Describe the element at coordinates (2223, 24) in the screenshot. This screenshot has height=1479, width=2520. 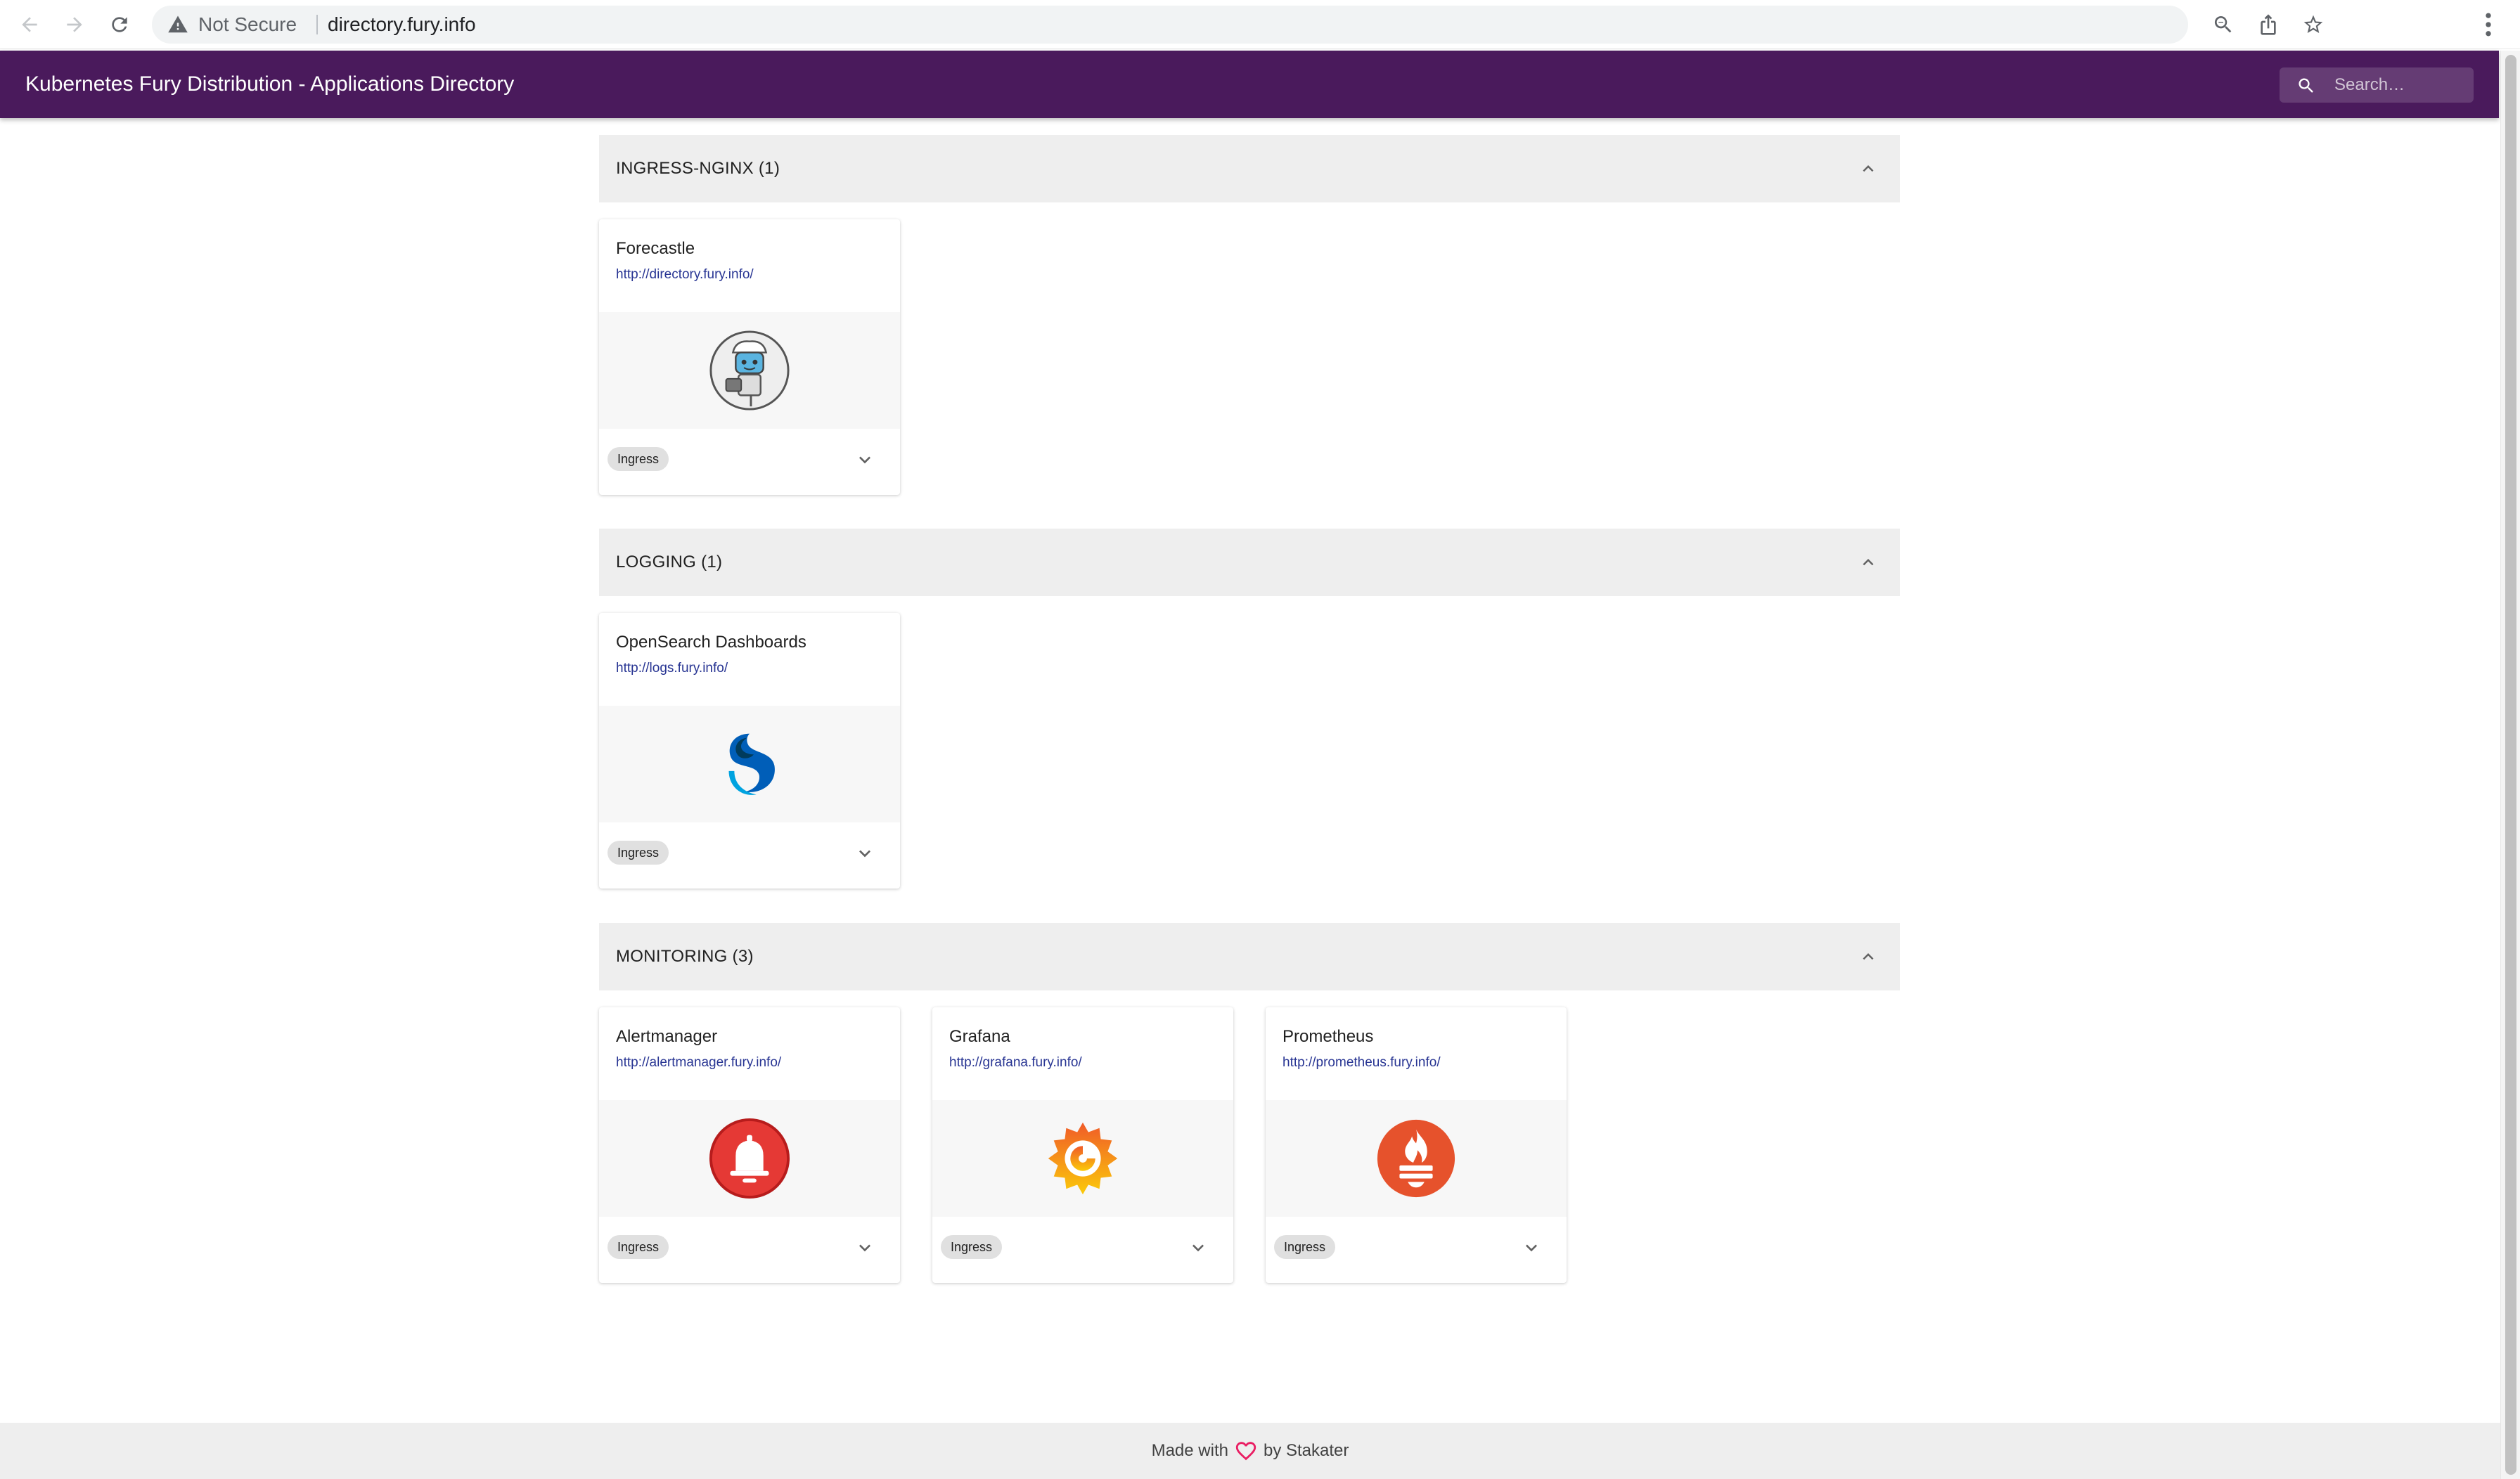
I see `zoom-icon` at that location.